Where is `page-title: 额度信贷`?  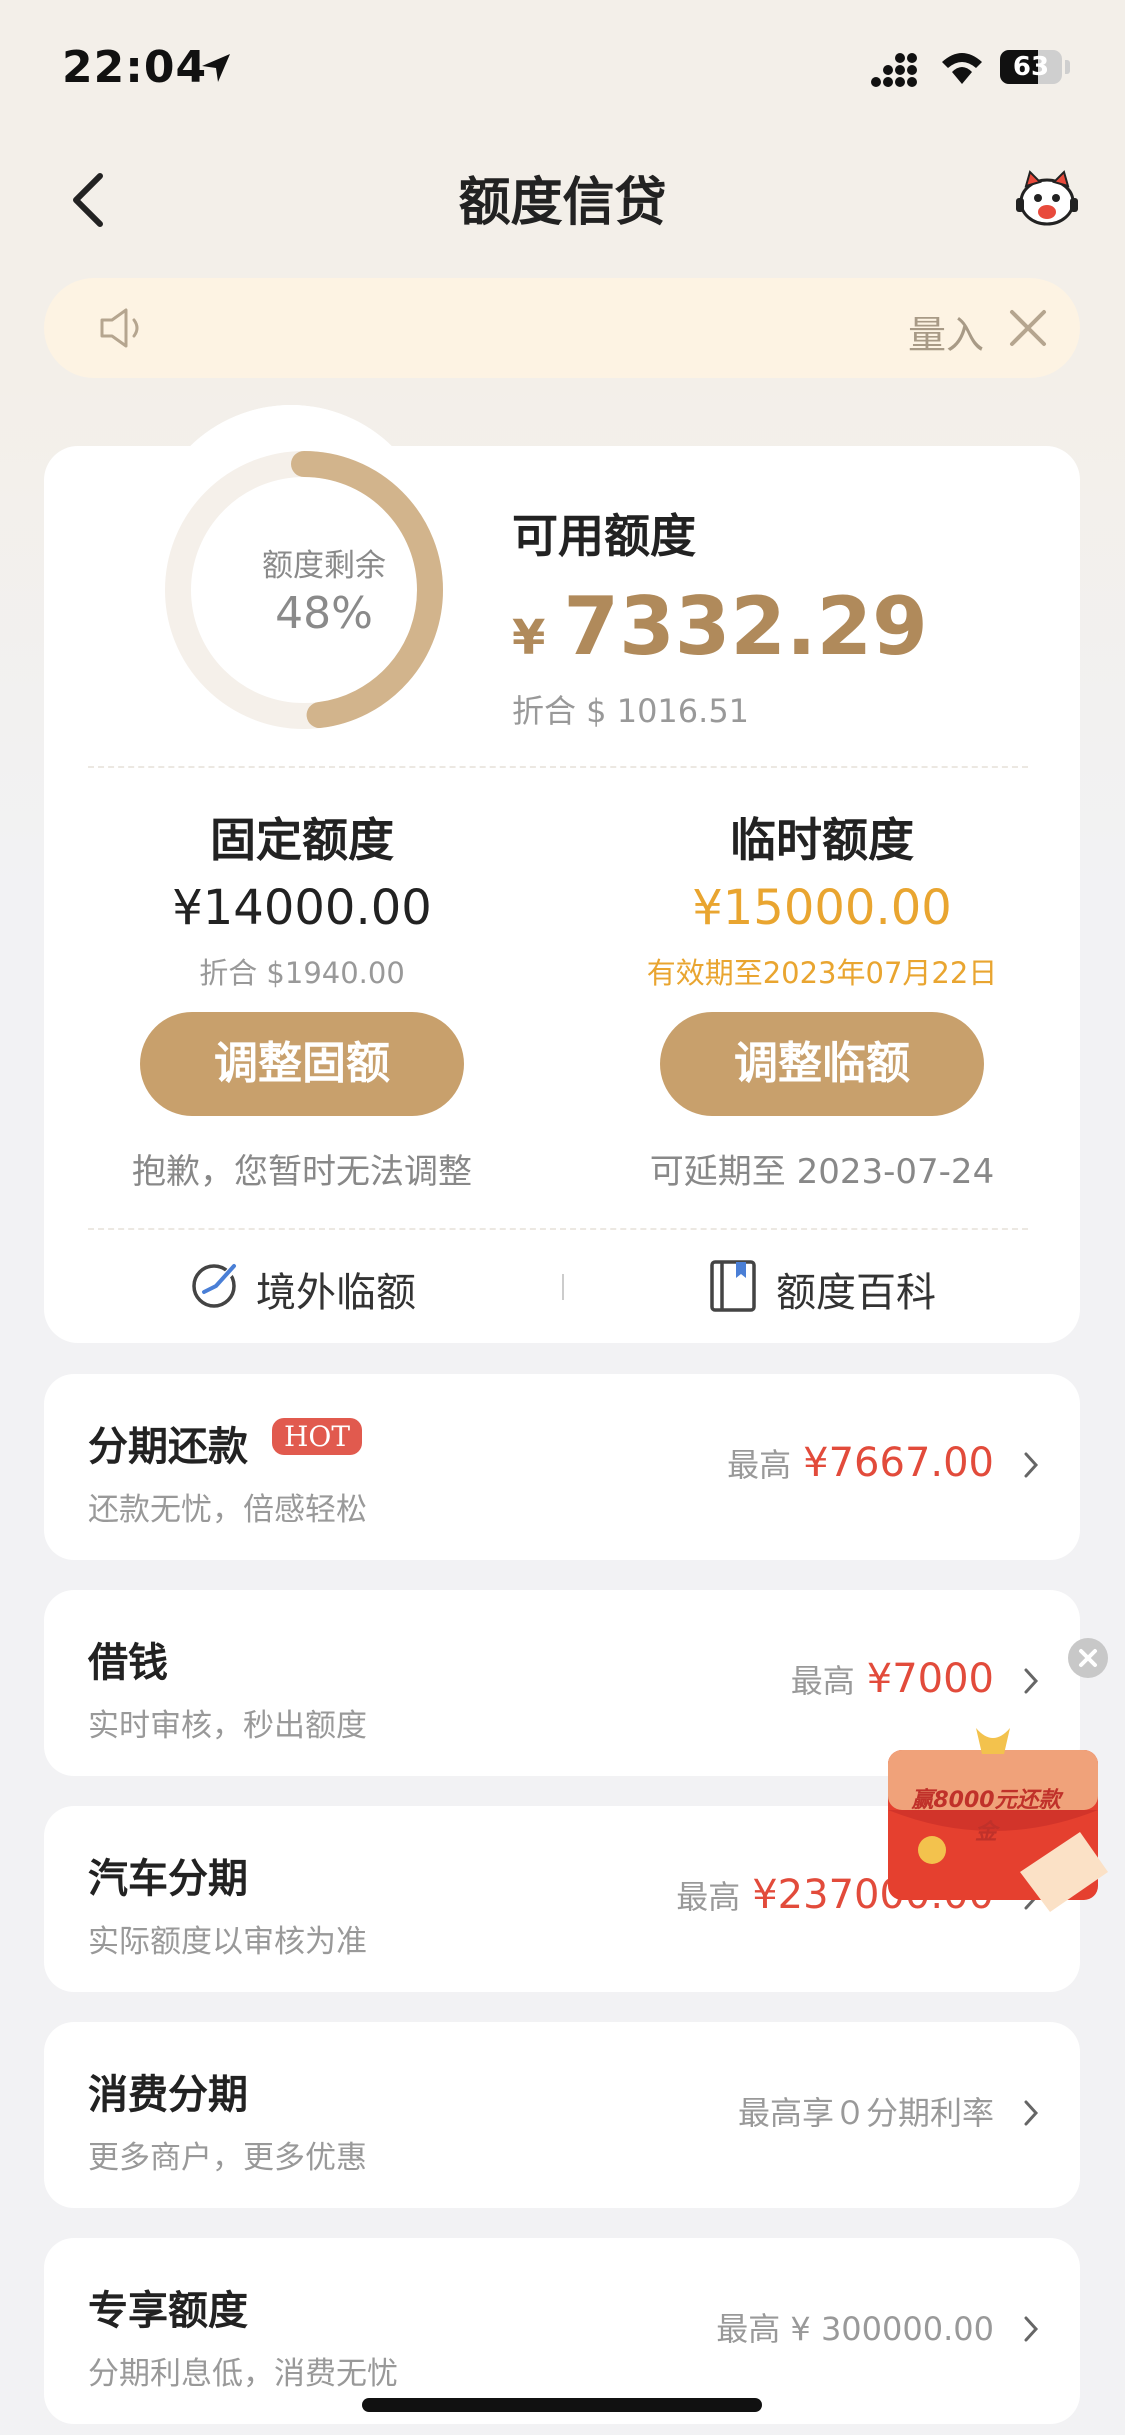 page-title: 额度信贷 is located at coordinates (562, 203).